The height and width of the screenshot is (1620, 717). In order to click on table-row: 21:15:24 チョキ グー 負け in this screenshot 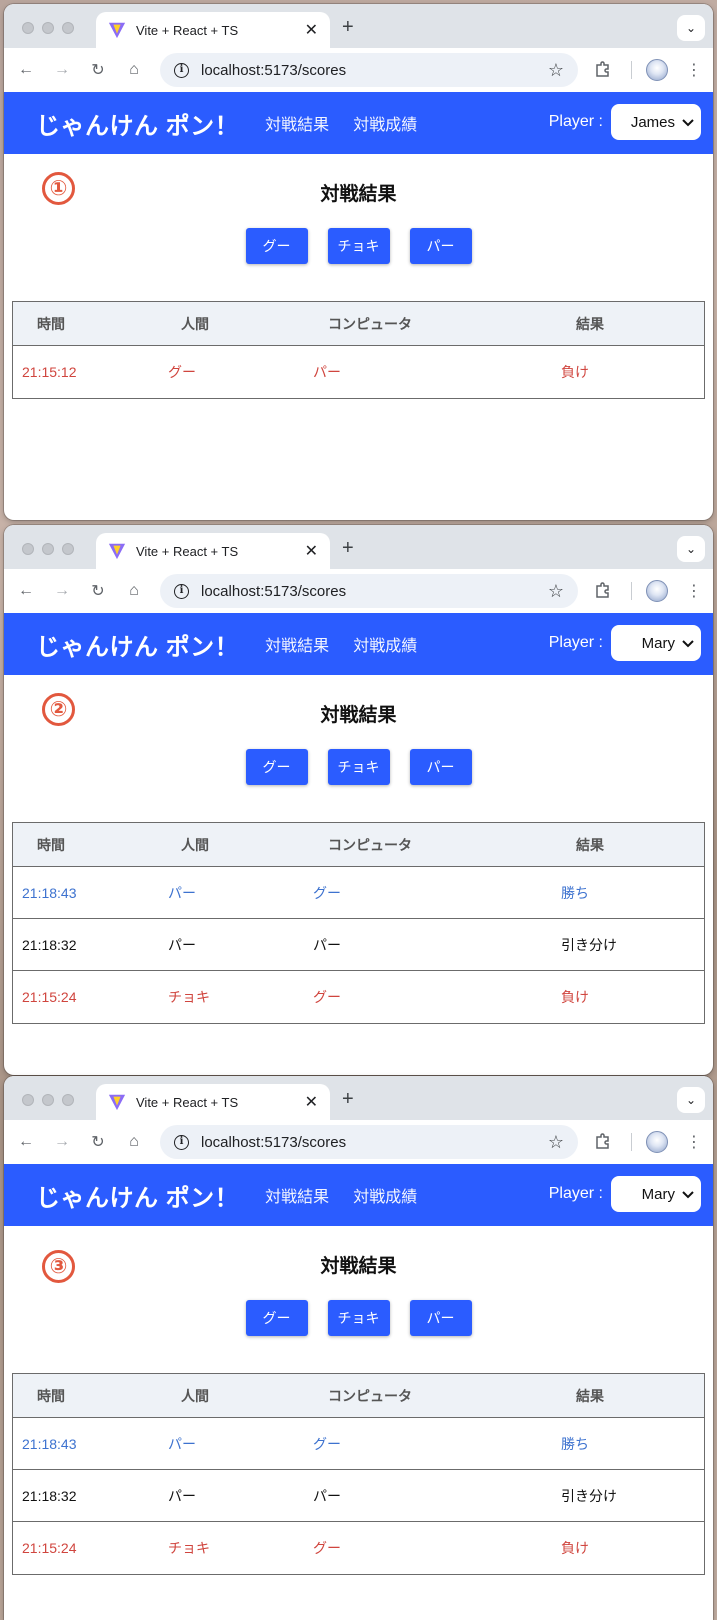, I will do `click(358, 997)`.